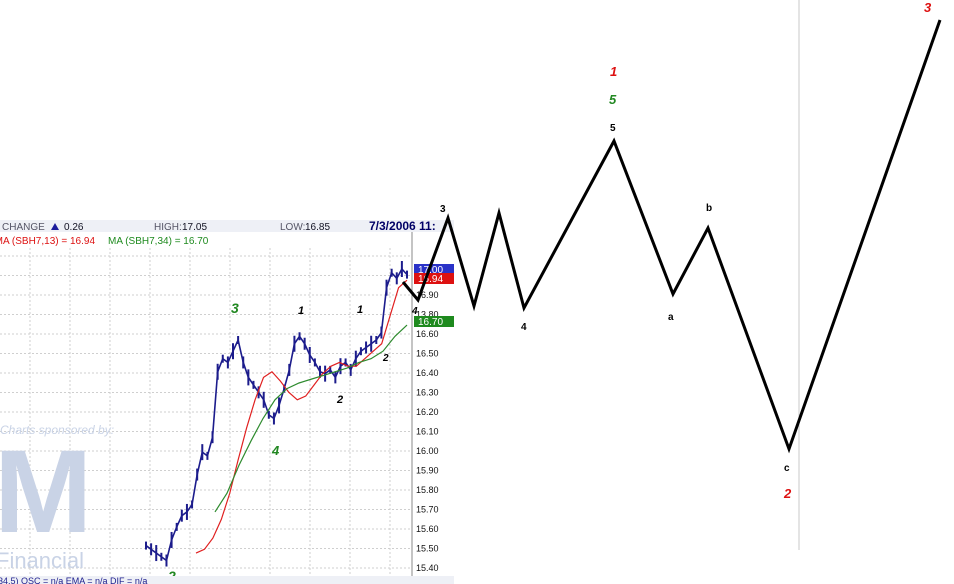 The width and height of the screenshot is (954, 584). What do you see at coordinates (235, 308) in the screenshot?
I see `wave-label: 3` at bounding box center [235, 308].